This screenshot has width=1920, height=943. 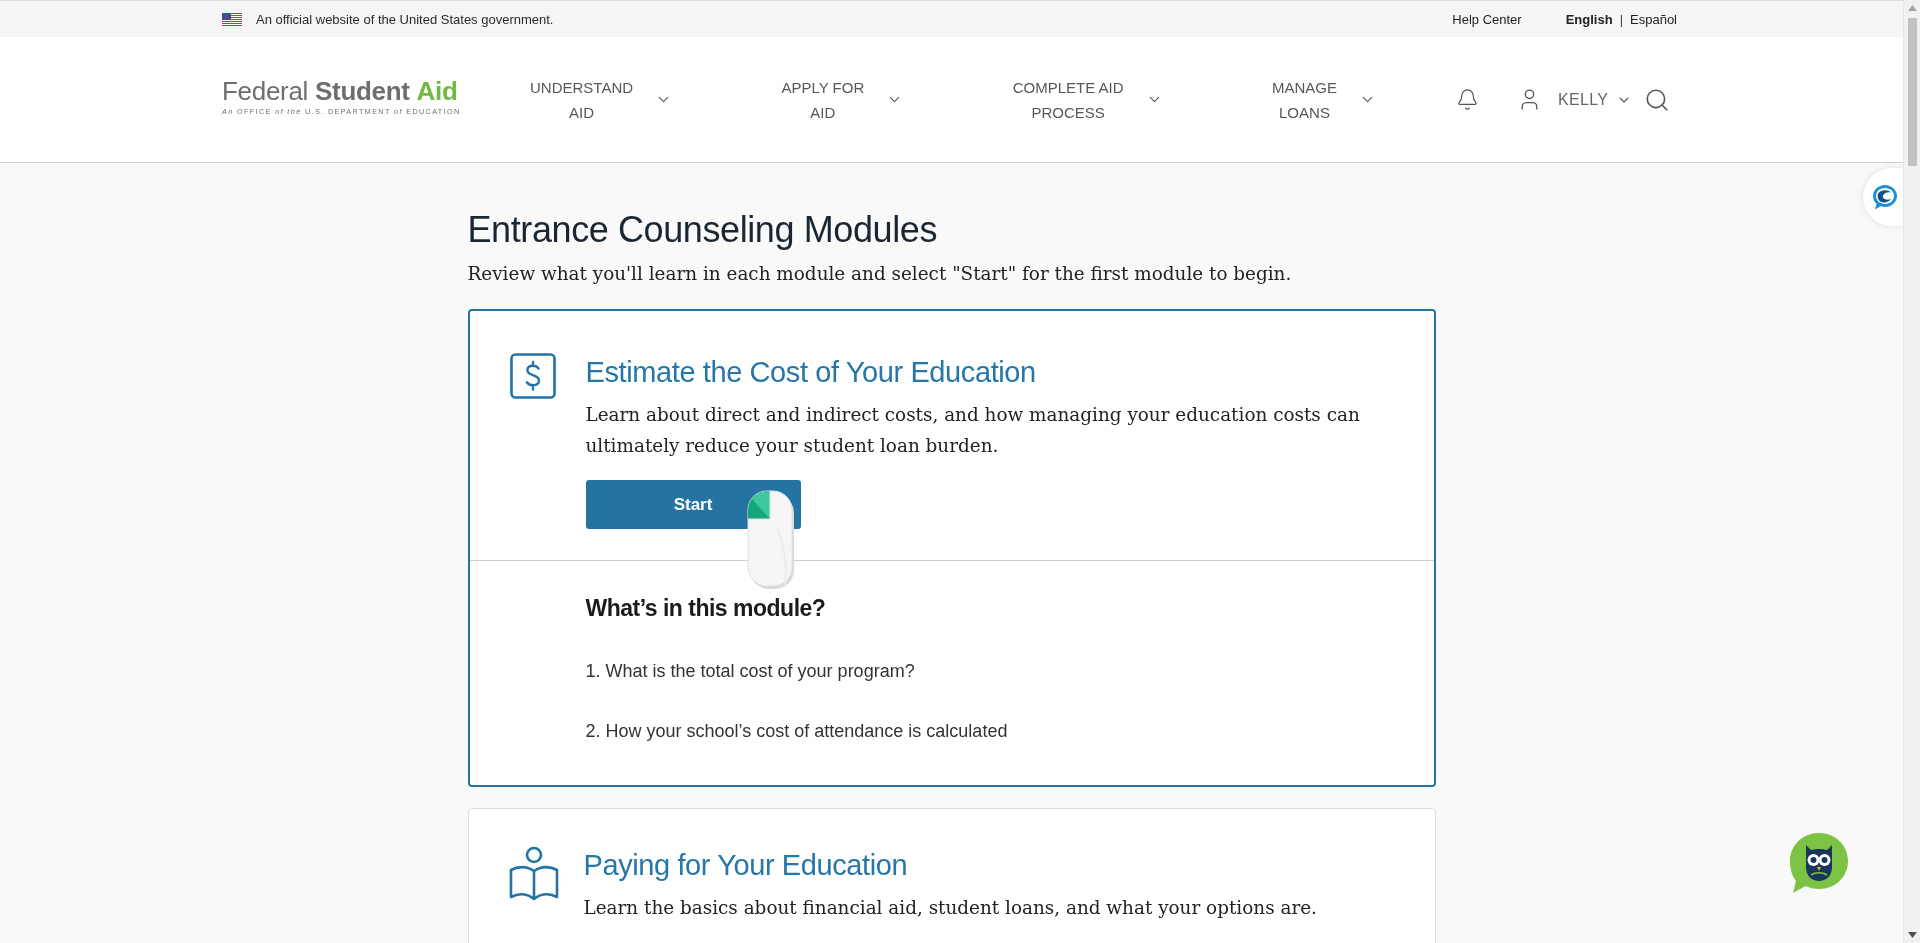 I want to click on module-topic: 1. What is the total cost of your program?, so click(x=750, y=671).